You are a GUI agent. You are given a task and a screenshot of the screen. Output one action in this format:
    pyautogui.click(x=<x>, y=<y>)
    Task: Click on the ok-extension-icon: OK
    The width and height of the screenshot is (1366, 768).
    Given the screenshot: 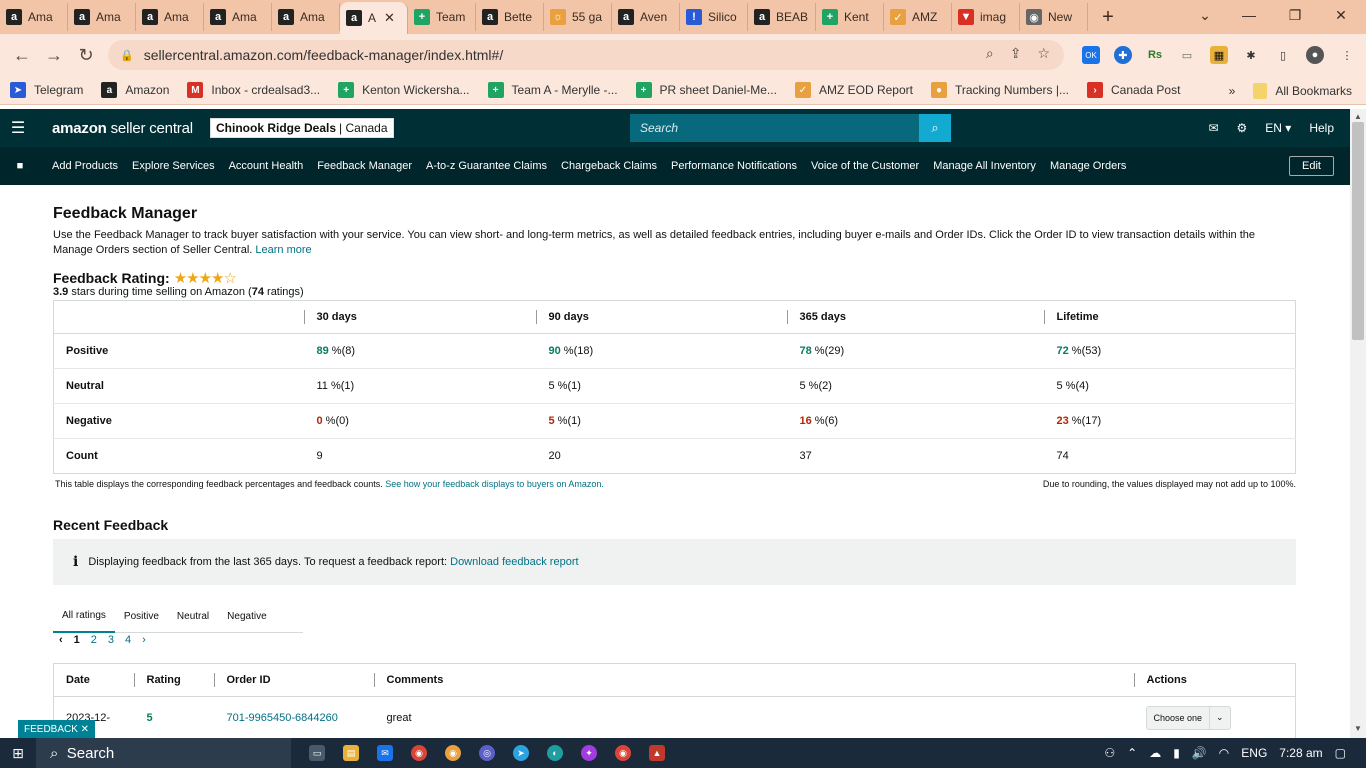 What is the action you would take?
    pyautogui.click(x=1091, y=55)
    